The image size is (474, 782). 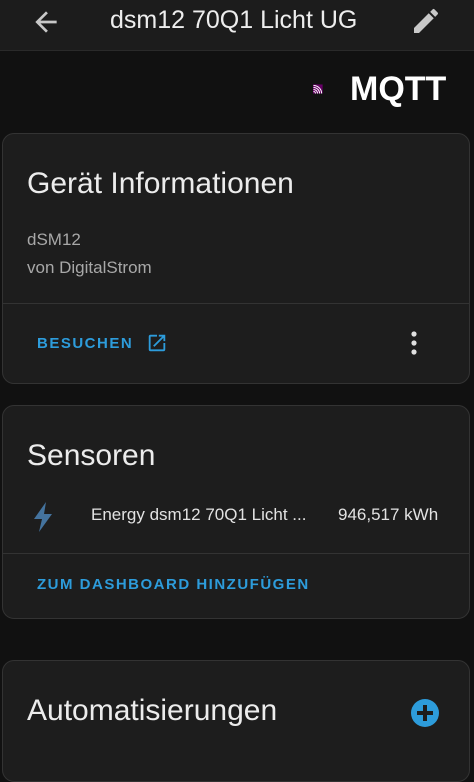 I want to click on page-title: dsm12 70Q1 Licht UG, so click(x=234, y=20).